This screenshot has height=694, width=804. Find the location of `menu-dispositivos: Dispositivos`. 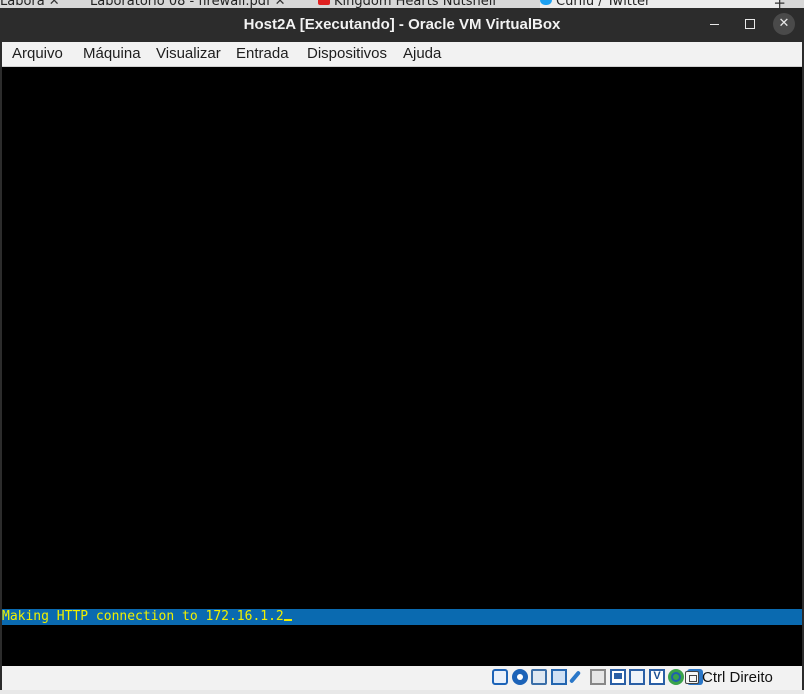

menu-dispositivos: Dispositivos is located at coordinates (347, 53).